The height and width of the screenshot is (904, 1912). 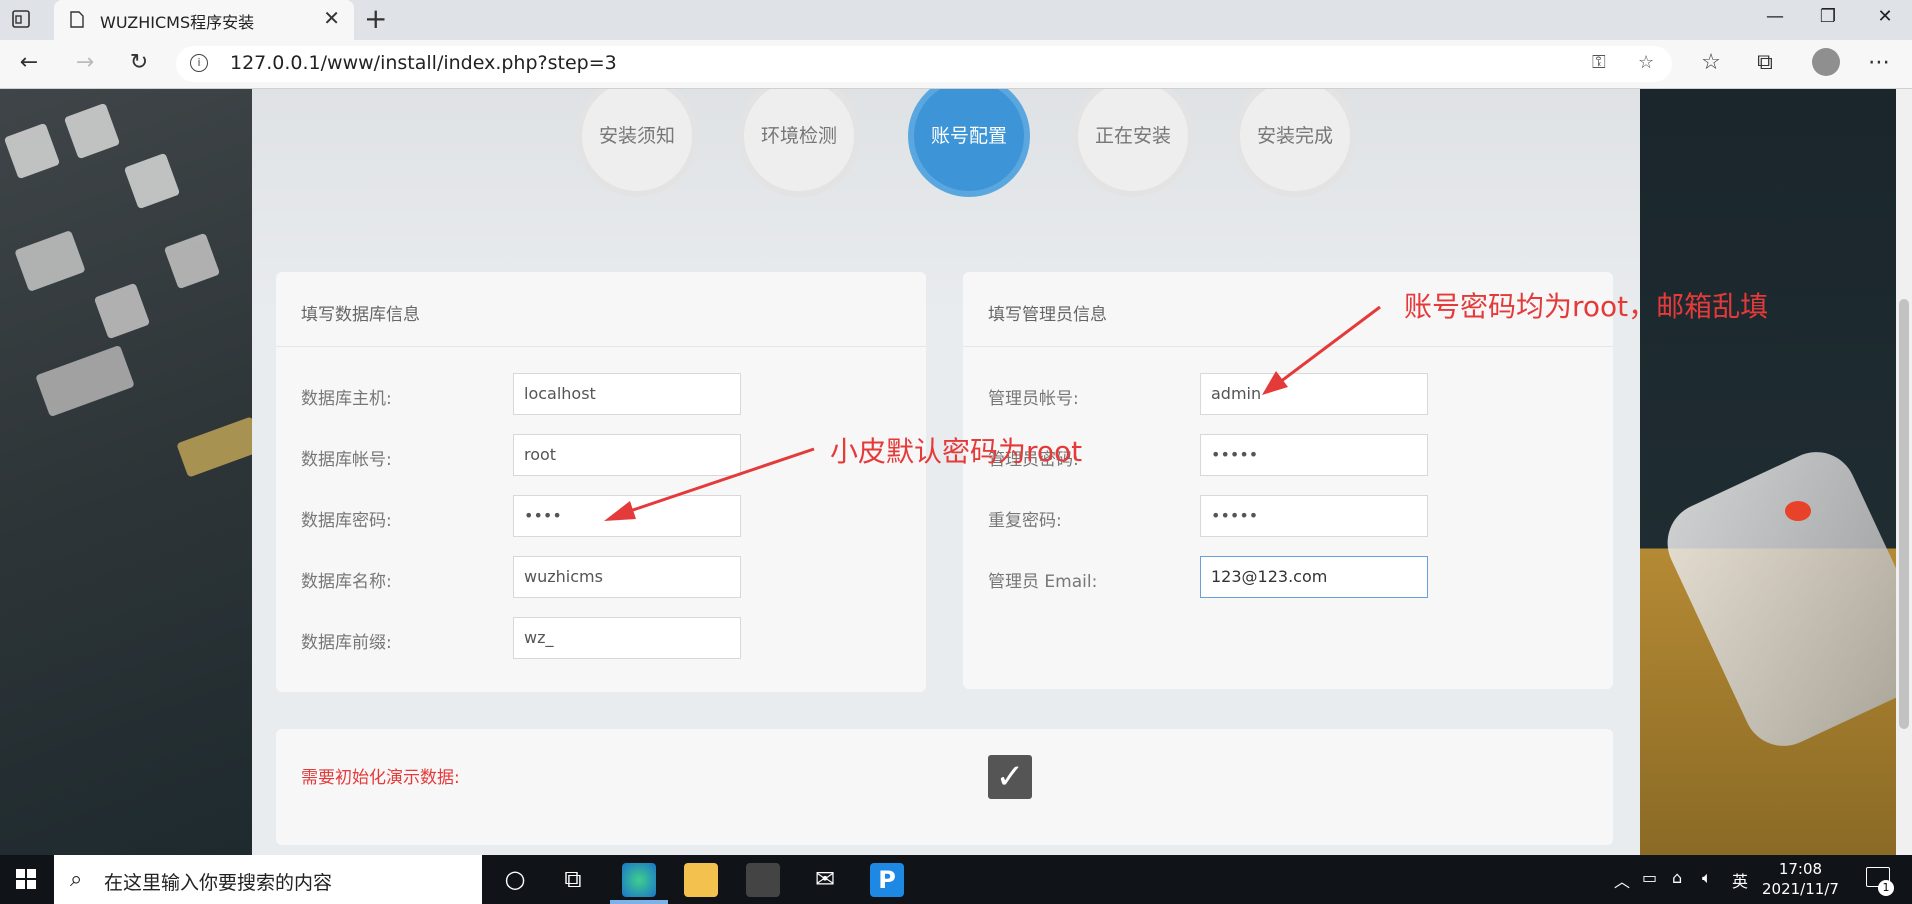 I want to click on annotation-arrows, so click(x=992, y=413).